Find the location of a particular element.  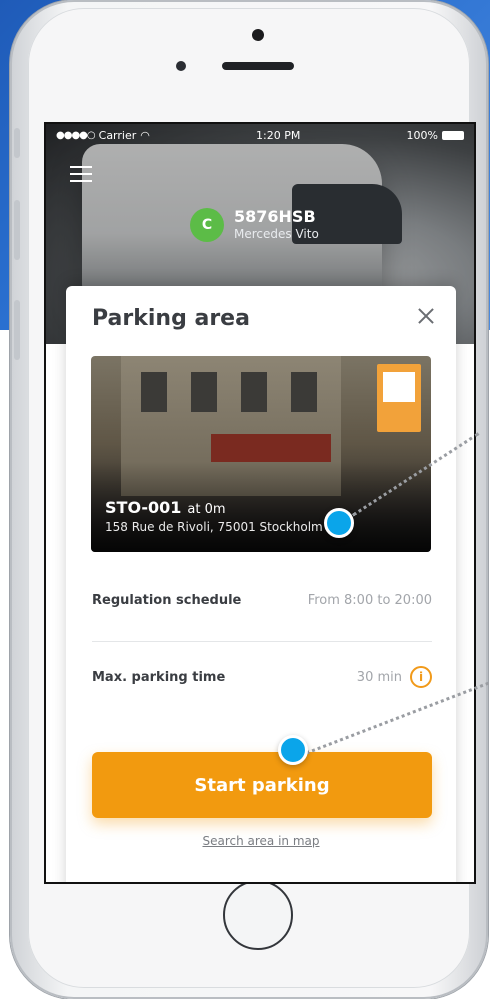

battery-icon is located at coordinates (453, 135).